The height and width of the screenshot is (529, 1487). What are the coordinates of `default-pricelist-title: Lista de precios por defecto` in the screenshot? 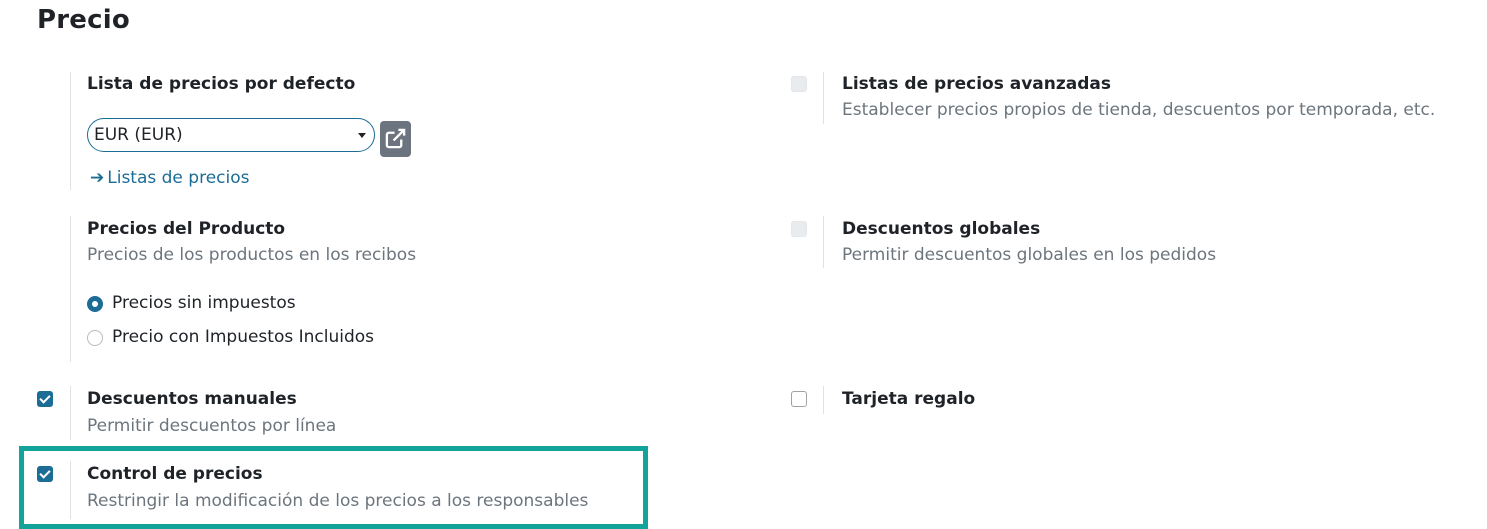 It's located at (221, 84).